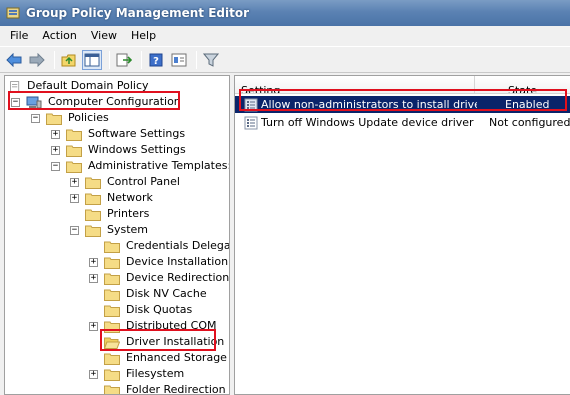 This screenshot has width=570, height=395. I want to click on tree-item-windows-settings: + Windows Settings, so click(119, 150).